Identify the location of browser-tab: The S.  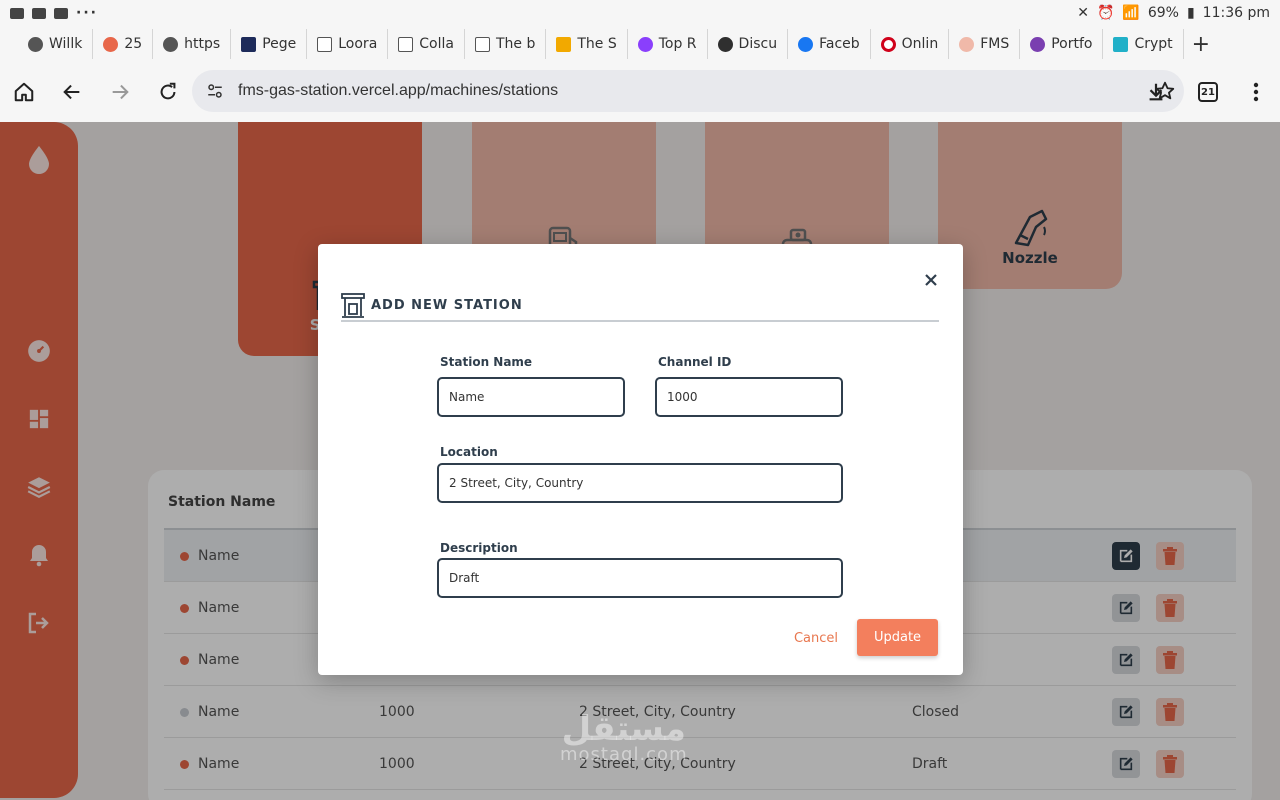
(587, 44).